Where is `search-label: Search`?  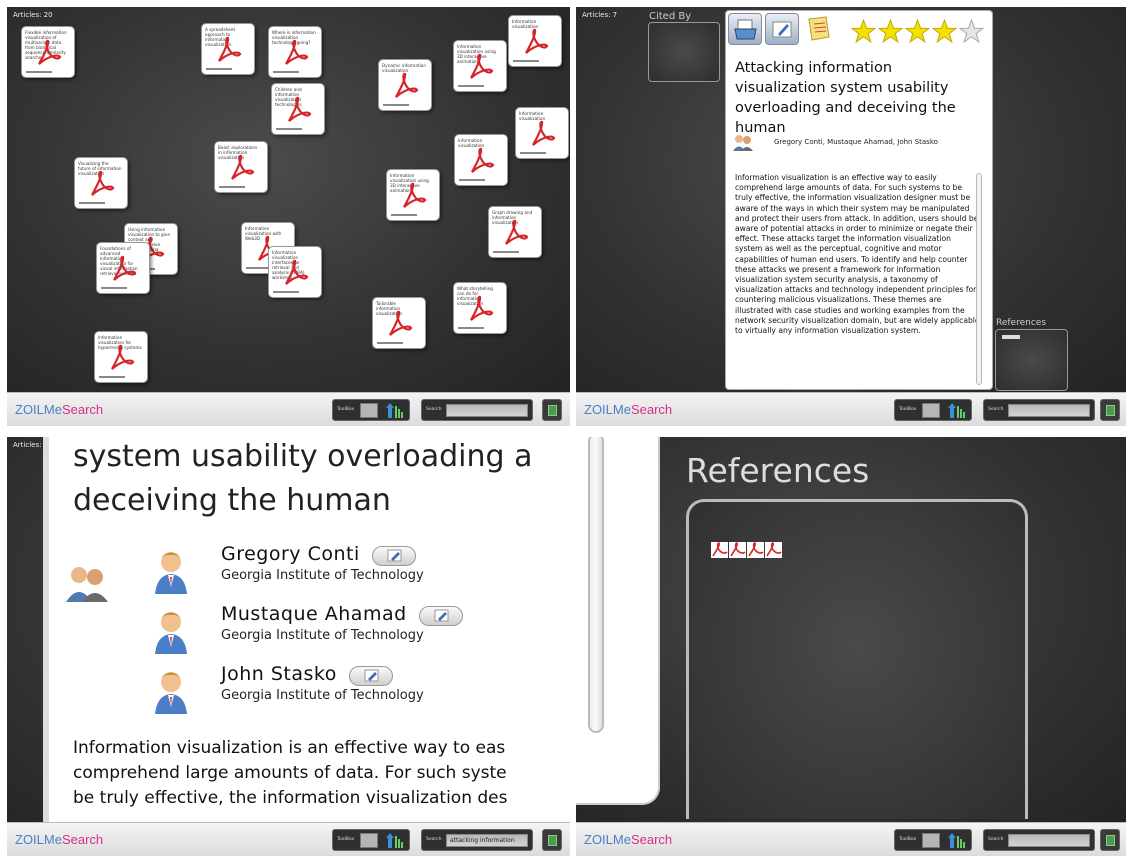 search-label: Search is located at coordinates (434, 839).